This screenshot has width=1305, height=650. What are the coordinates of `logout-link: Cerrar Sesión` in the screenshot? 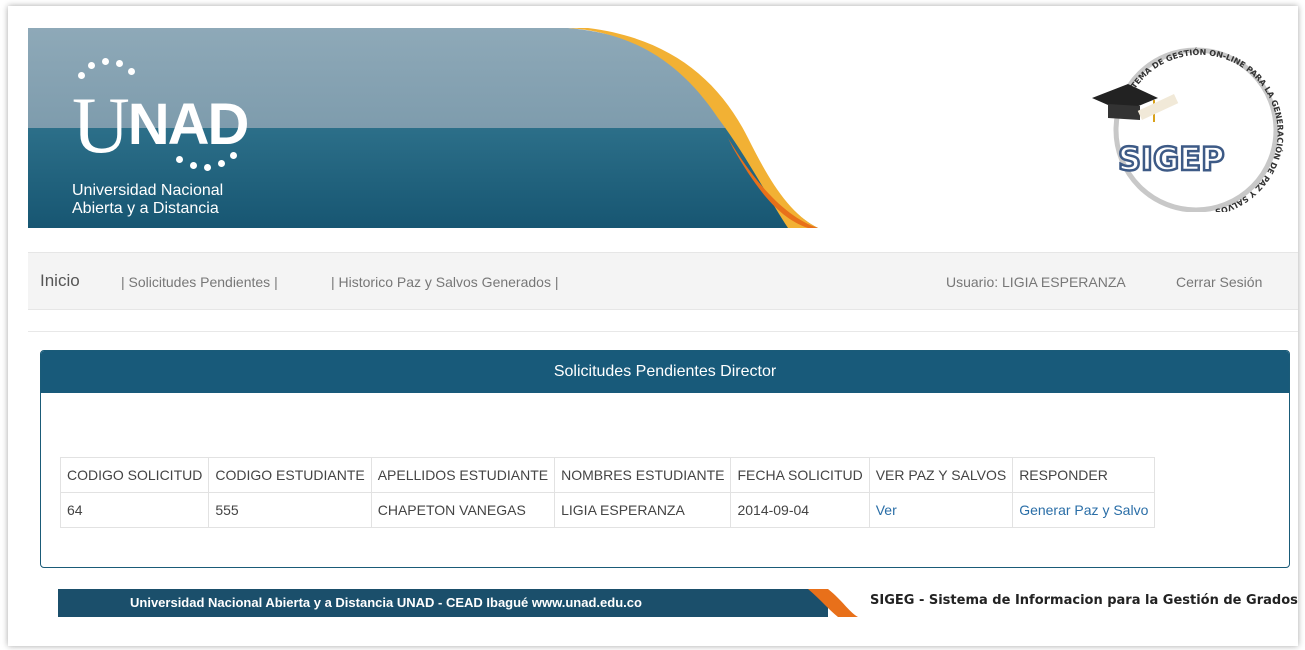 It's located at (1219, 282).